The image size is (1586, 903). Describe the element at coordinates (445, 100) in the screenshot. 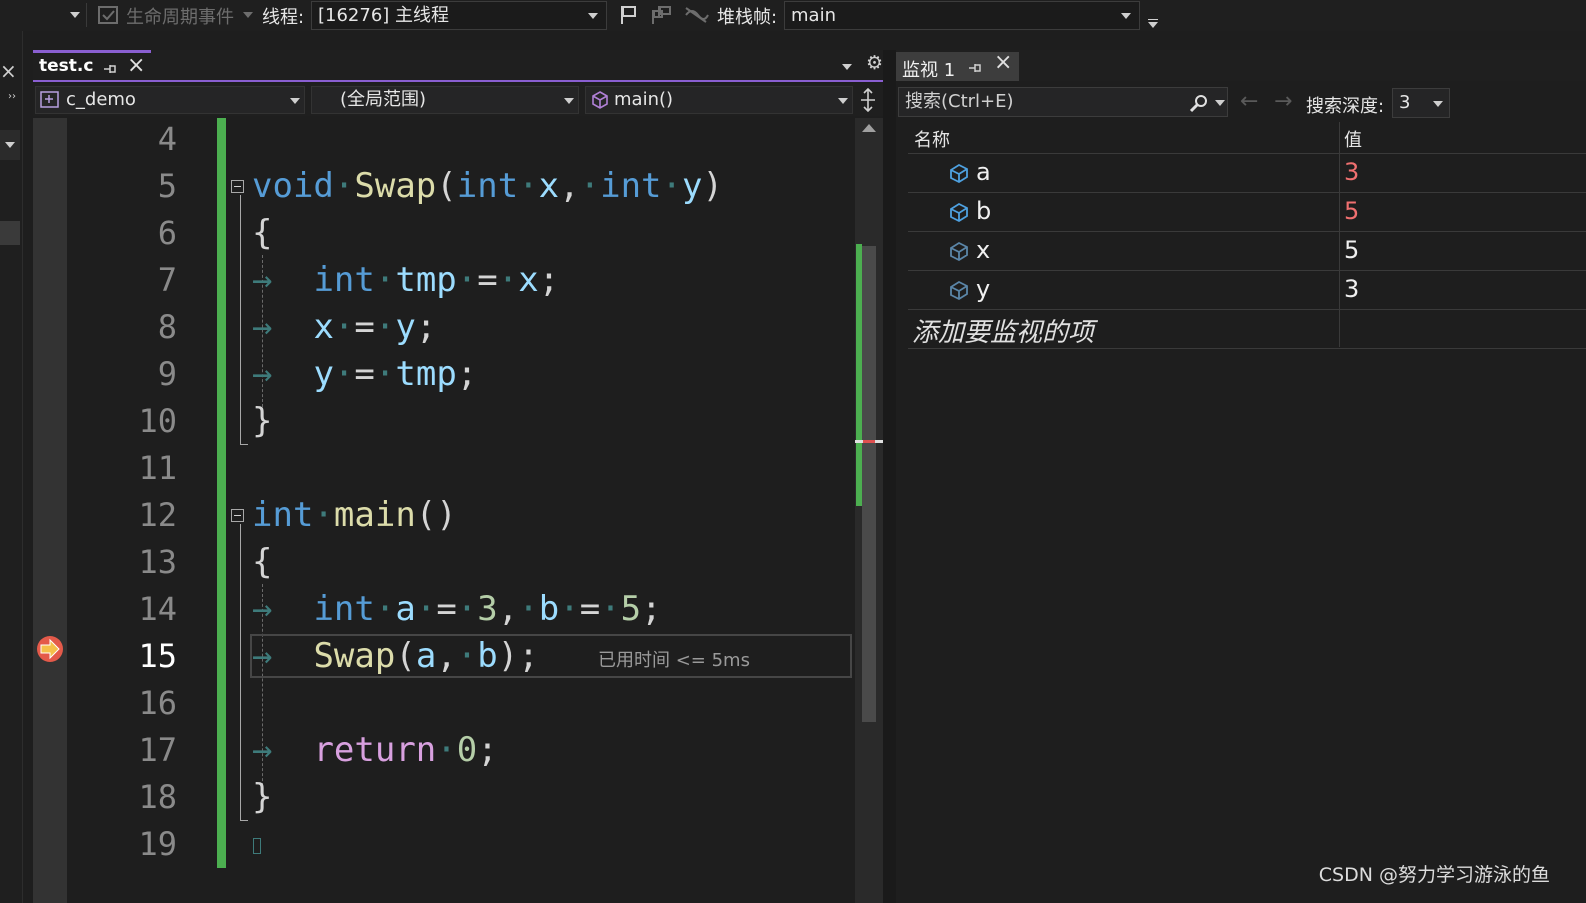

I see `scope-dropdown: (全局范围)` at that location.